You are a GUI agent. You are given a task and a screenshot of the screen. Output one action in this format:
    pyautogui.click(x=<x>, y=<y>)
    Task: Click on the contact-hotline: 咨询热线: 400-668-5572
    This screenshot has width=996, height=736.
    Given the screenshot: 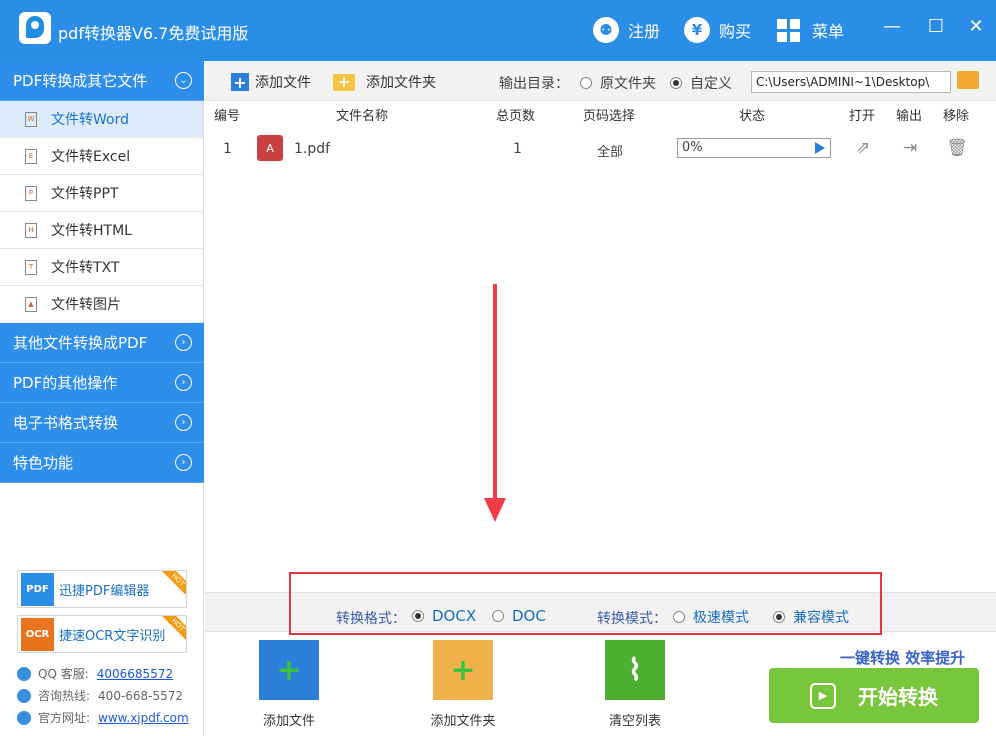 What is the action you would take?
    pyautogui.click(x=100, y=695)
    